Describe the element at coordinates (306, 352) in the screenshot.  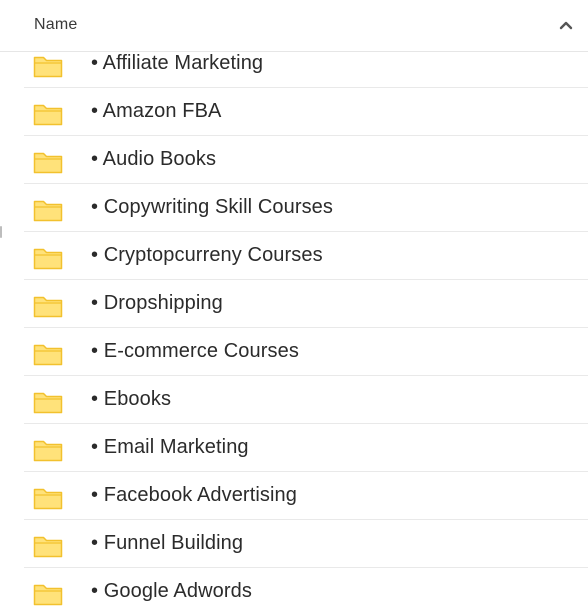
I see `folder-row: • E-commerce Courses` at that location.